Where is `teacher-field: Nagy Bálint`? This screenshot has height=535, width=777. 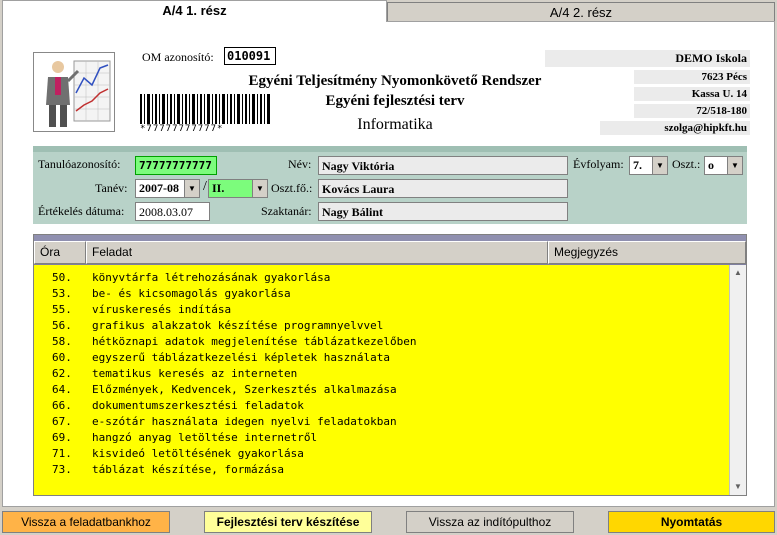
teacher-field: Nagy Bálint is located at coordinates (443, 211).